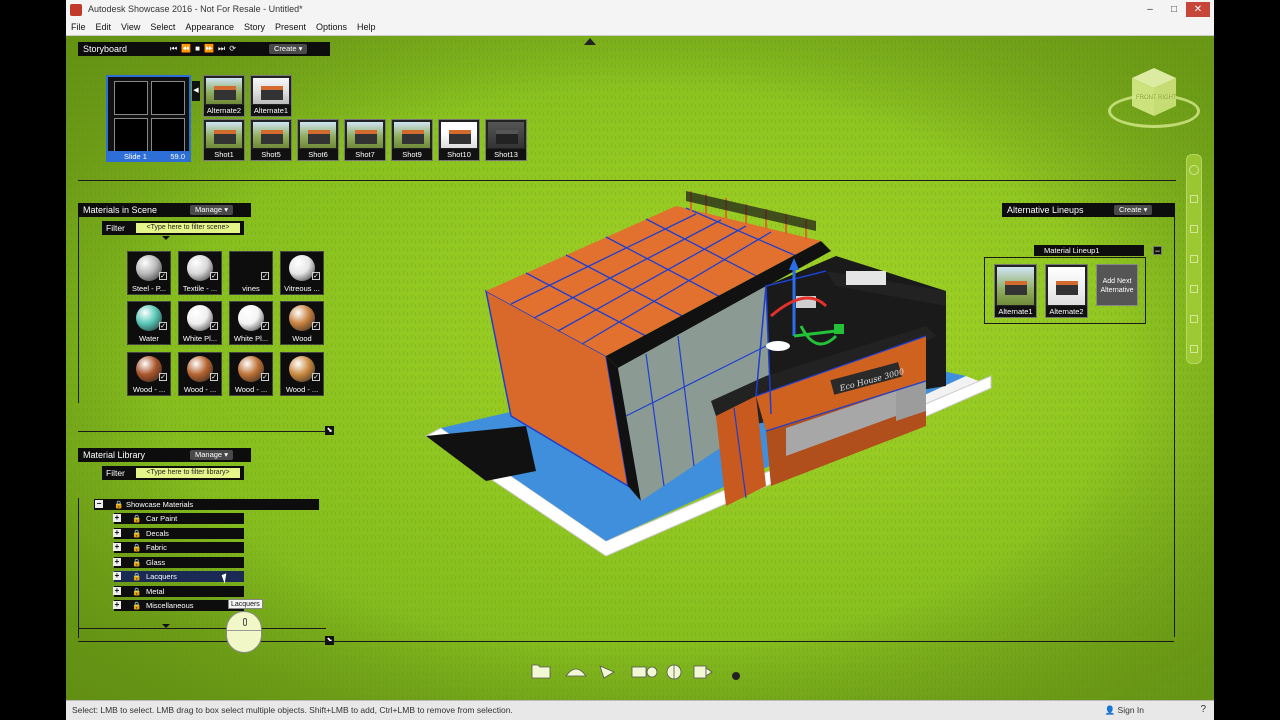  What do you see at coordinates (188, 228) in the screenshot?
I see `scene-filter-input: <Type here to filter scene>` at bounding box center [188, 228].